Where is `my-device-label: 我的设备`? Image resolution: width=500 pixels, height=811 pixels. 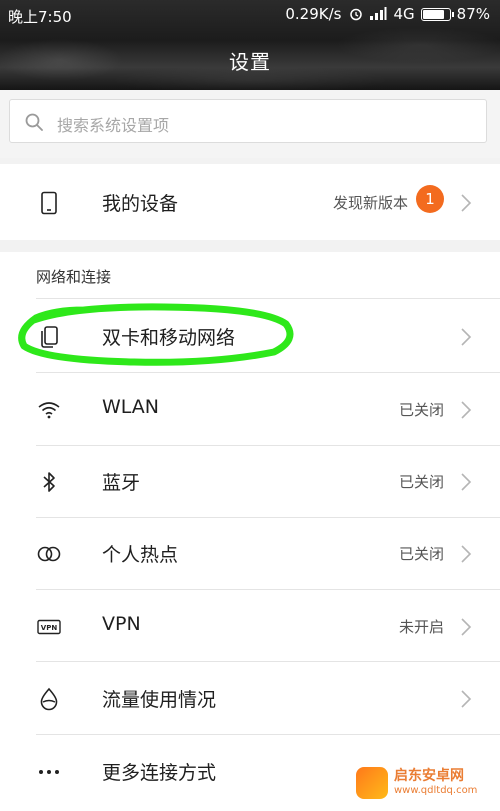 my-device-label: 我的设备 is located at coordinates (140, 204).